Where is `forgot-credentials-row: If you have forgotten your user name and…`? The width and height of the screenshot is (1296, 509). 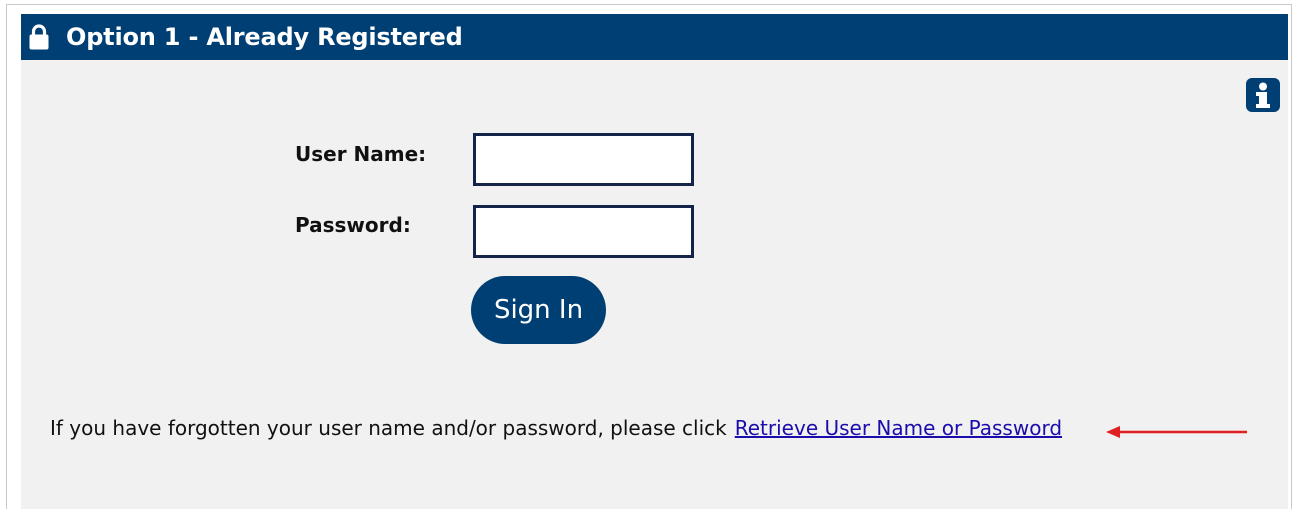 forgot-credentials-row: If you have forgotten your user name and… is located at coordinates (556, 428).